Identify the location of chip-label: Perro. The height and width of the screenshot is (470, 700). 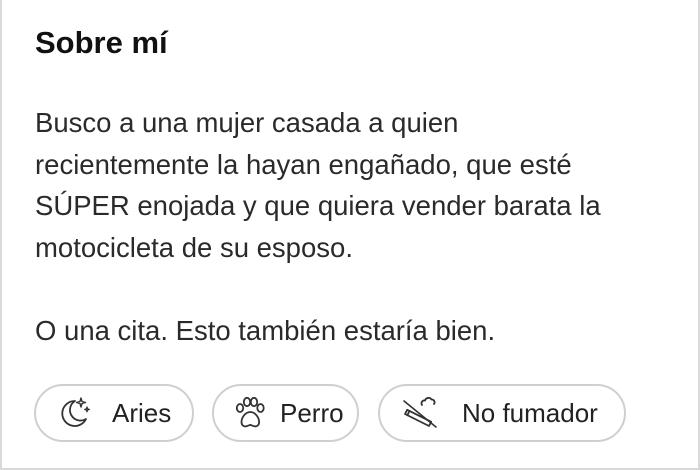
(312, 413).